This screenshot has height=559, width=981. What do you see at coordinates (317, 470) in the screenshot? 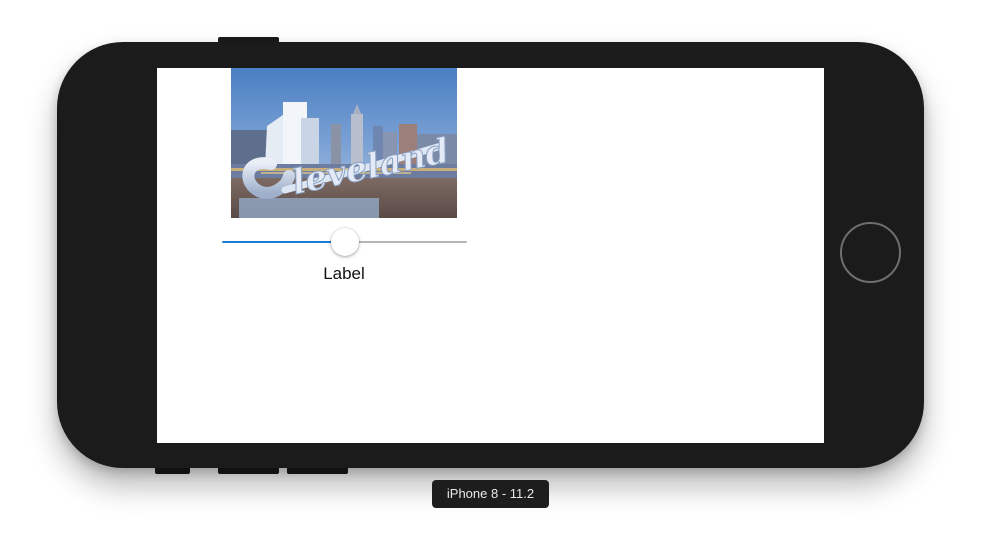
I see `volume-down-button` at bounding box center [317, 470].